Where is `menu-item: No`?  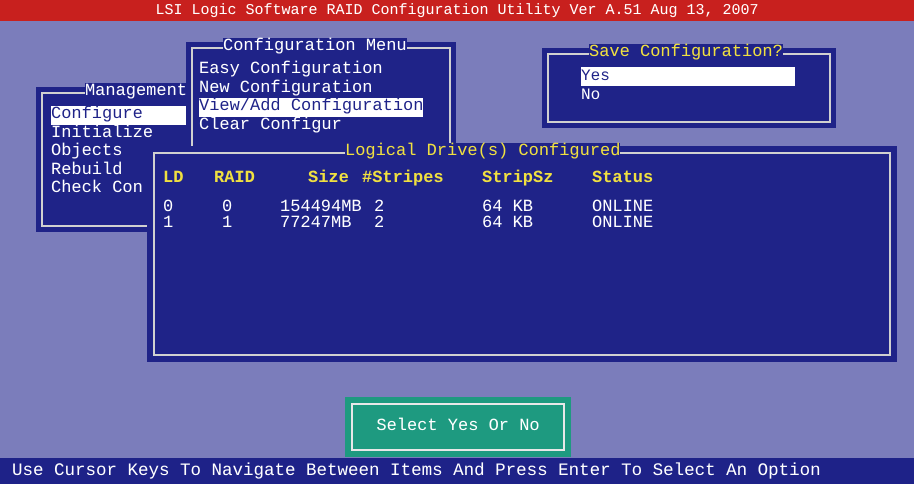 menu-item: No is located at coordinates (688, 95).